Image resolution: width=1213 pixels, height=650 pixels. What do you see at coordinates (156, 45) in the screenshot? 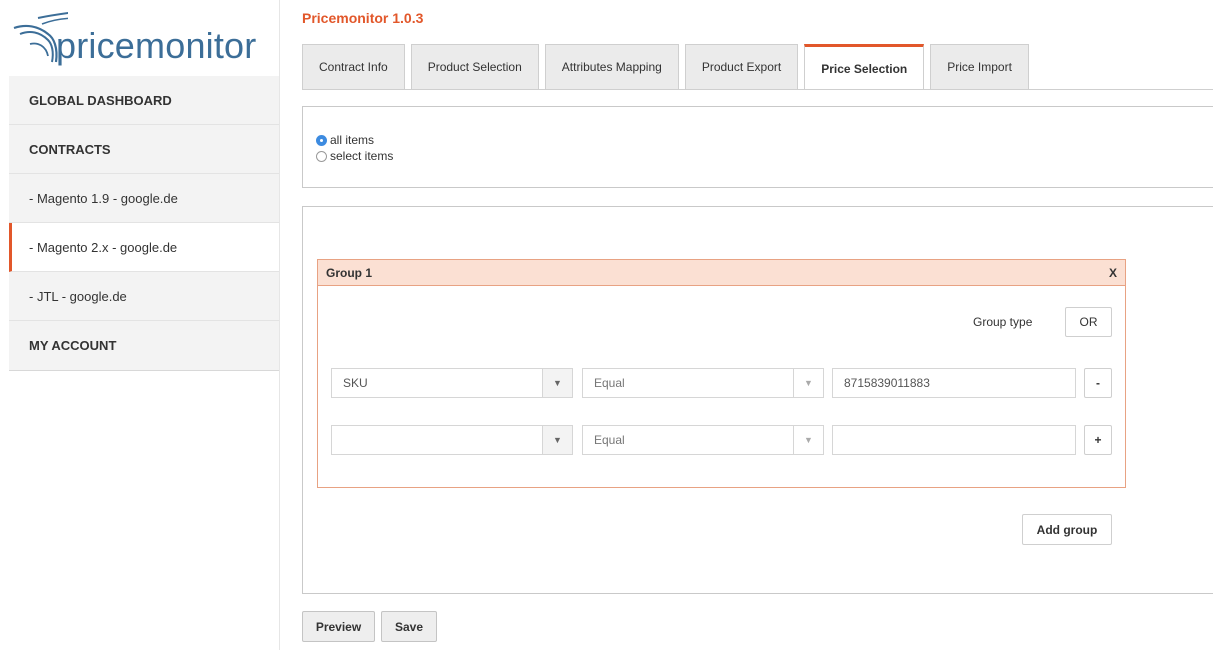
I see `logo-text: pricemonitor` at bounding box center [156, 45].